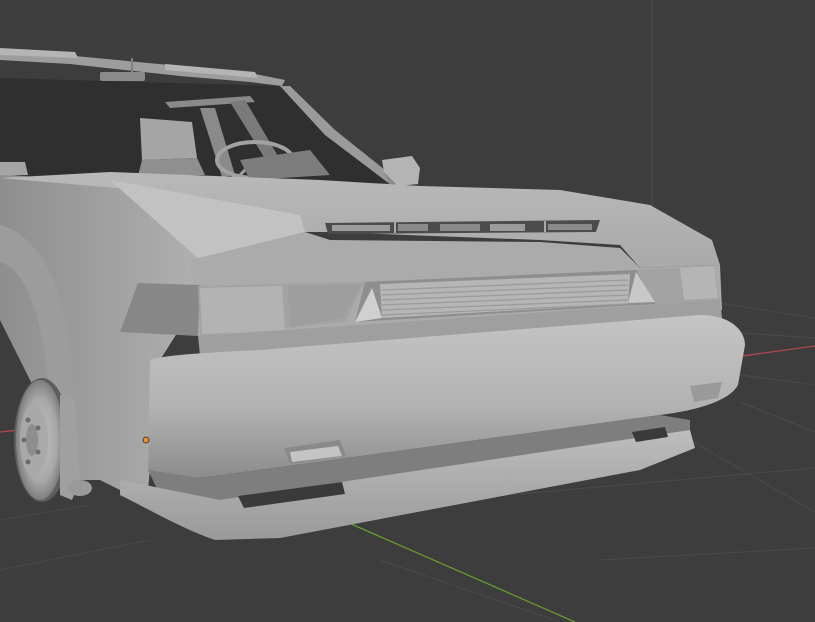 This screenshot has height=622, width=815. What do you see at coordinates (146, 440) in the screenshot?
I see `object-origin` at bounding box center [146, 440].